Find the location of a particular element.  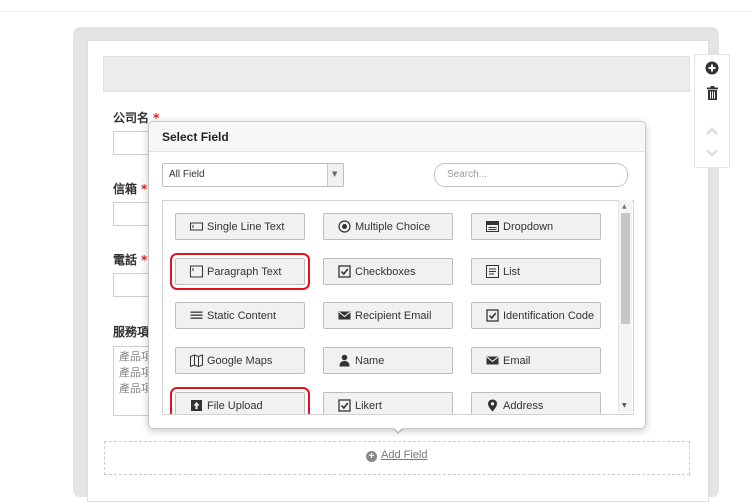

field-type-label: File Upload is located at coordinates (235, 406).